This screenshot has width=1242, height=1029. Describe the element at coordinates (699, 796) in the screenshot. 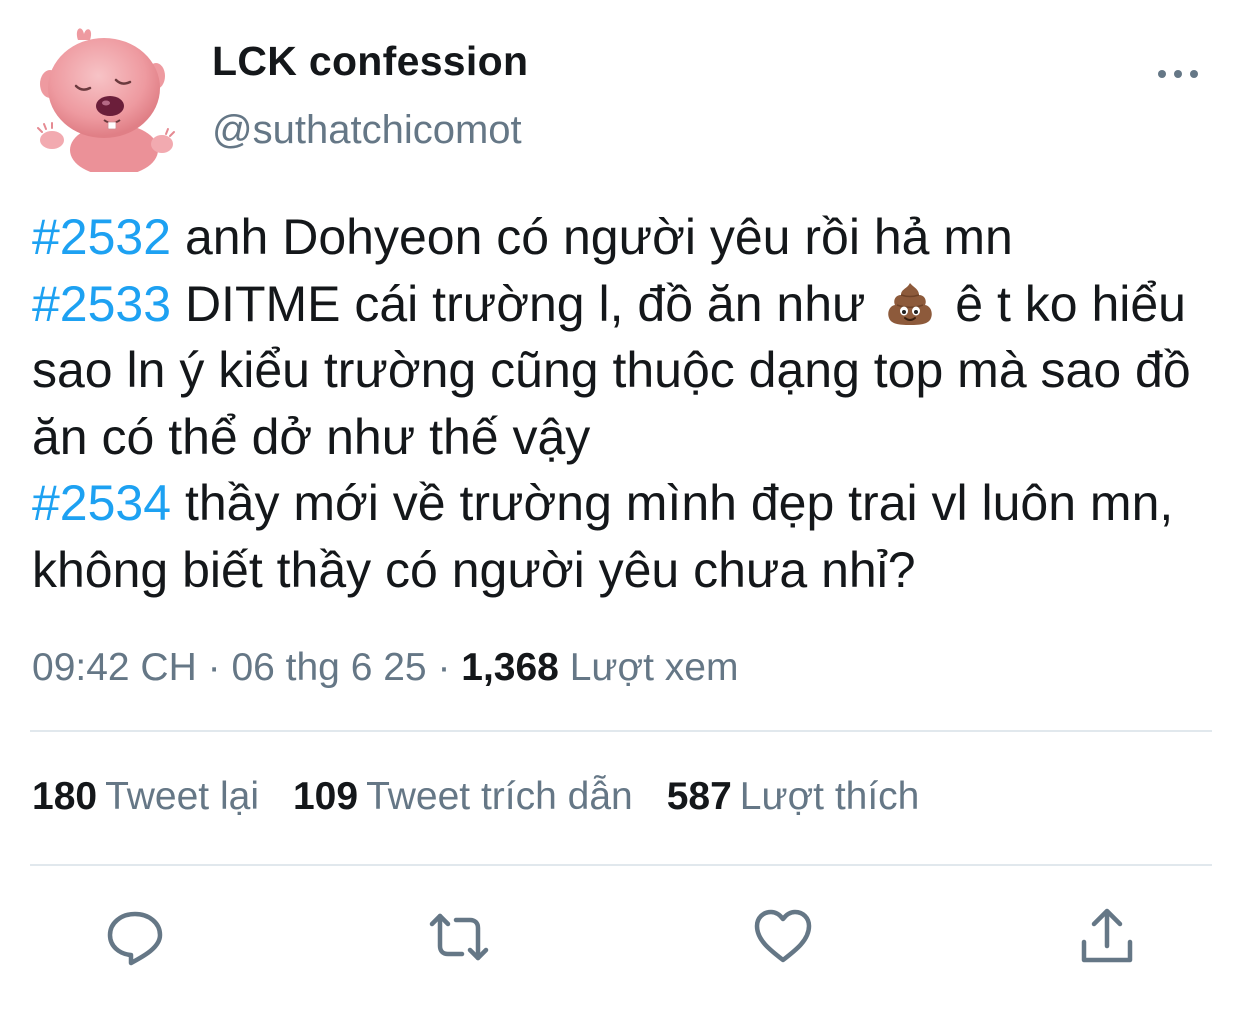

I see `likes-count: 587` at that location.